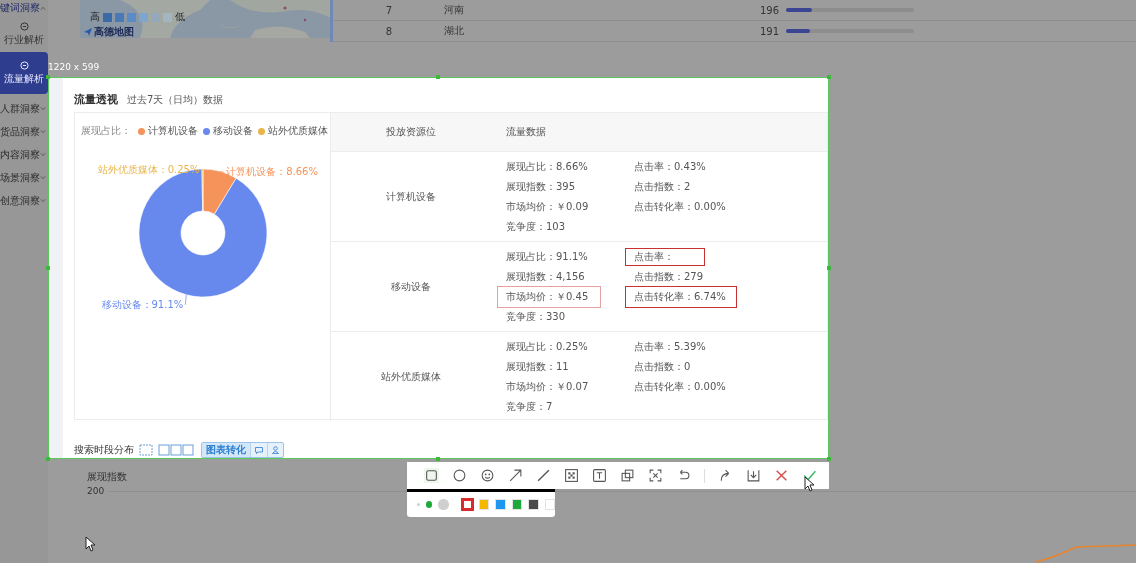  What do you see at coordinates (547, 206) in the screenshot?
I see `metric-text: 市场均价：￥0.09` at bounding box center [547, 206].